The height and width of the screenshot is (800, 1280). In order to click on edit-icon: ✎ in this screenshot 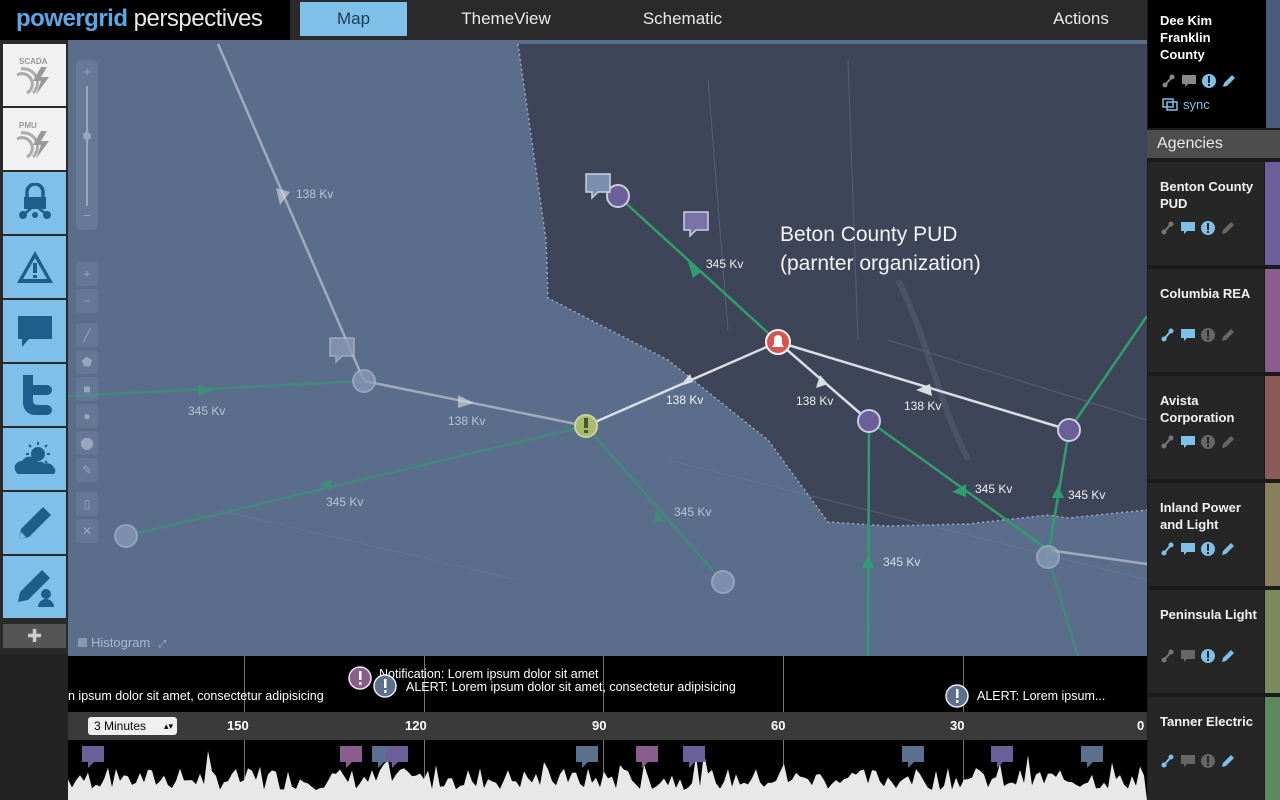, I will do `click(87, 470)`.